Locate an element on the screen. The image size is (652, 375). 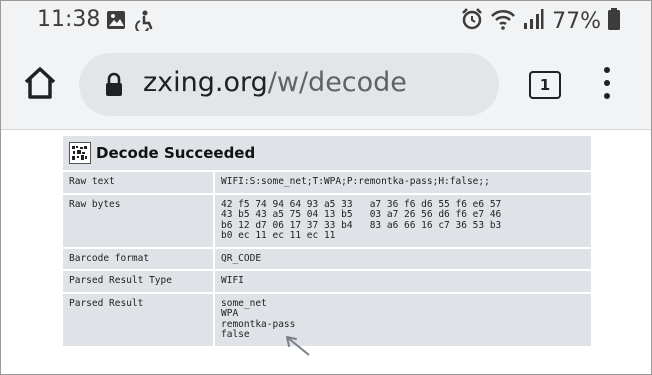
url-domain: zxing.org is located at coordinates (205, 82).